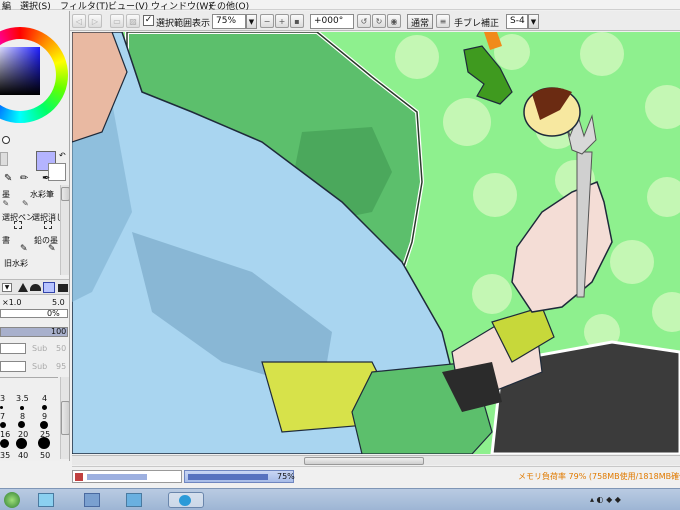 Image resolution: width=680 pixels, height=510 pixels. I want to click on taskbar-active-app-icon, so click(185, 500).